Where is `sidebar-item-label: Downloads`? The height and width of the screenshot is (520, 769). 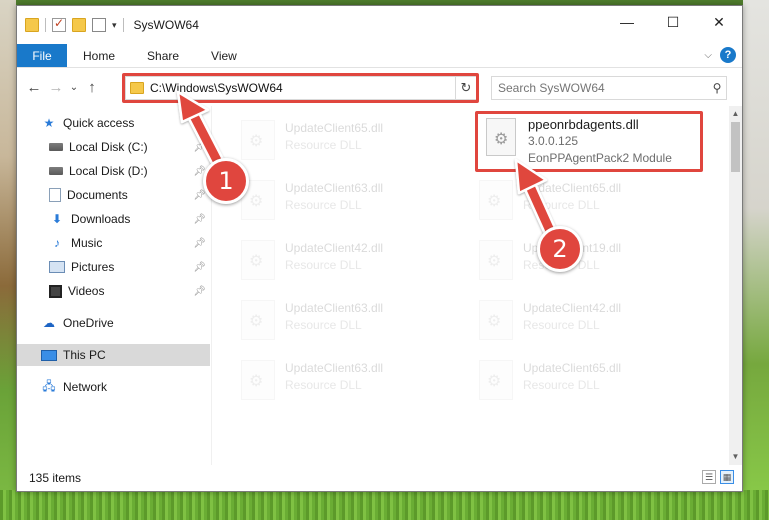
sidebar-item-label: Downloads is located at coordinates (101, 219).